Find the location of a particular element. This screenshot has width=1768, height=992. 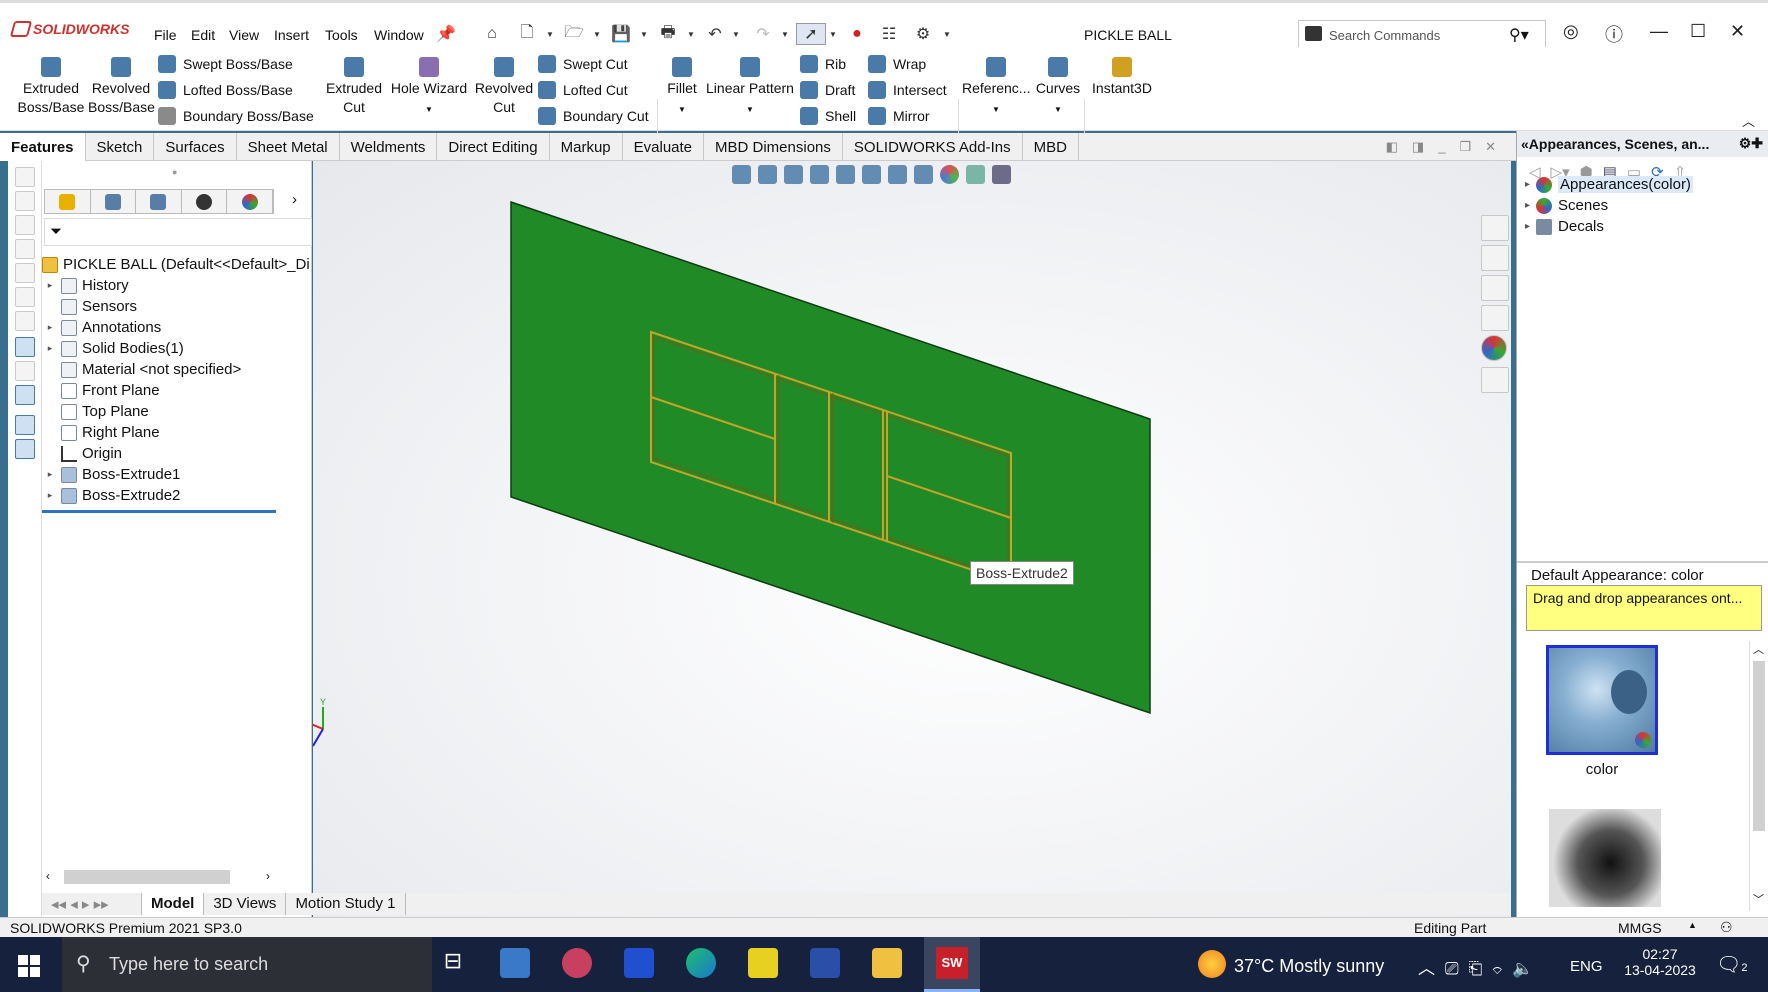

customize-status-icon: ⚇ is located at coordinates (1726, 927).